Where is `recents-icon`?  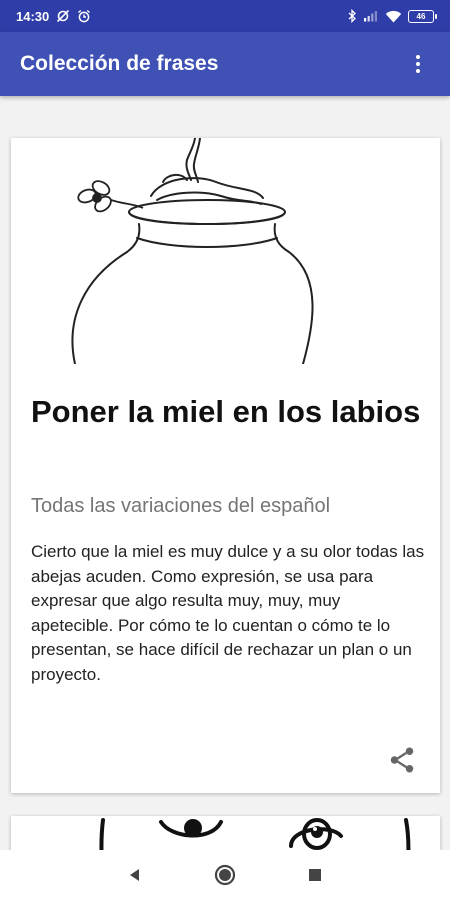 recents-icon is located at coordinates (315, 875).